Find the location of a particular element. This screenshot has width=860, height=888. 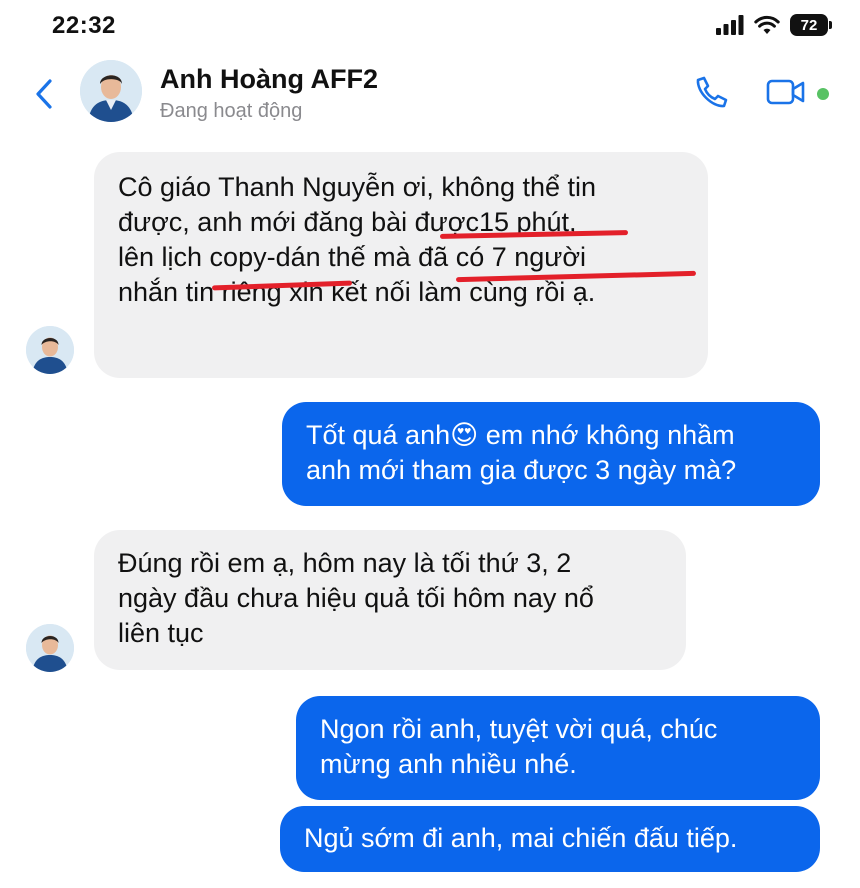

voice-call-button is located at coordinates (712, 92).